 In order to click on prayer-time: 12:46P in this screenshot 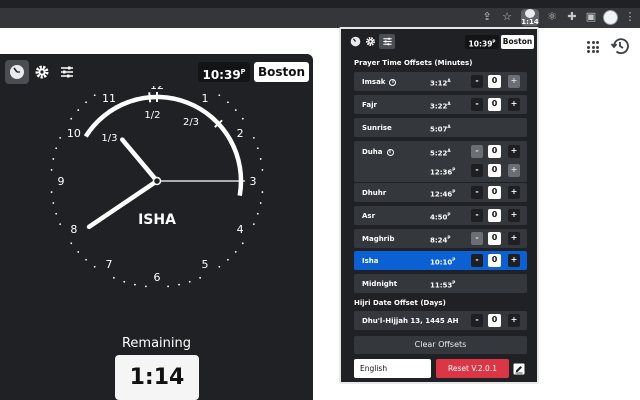, I will do `click(443, 194)`.